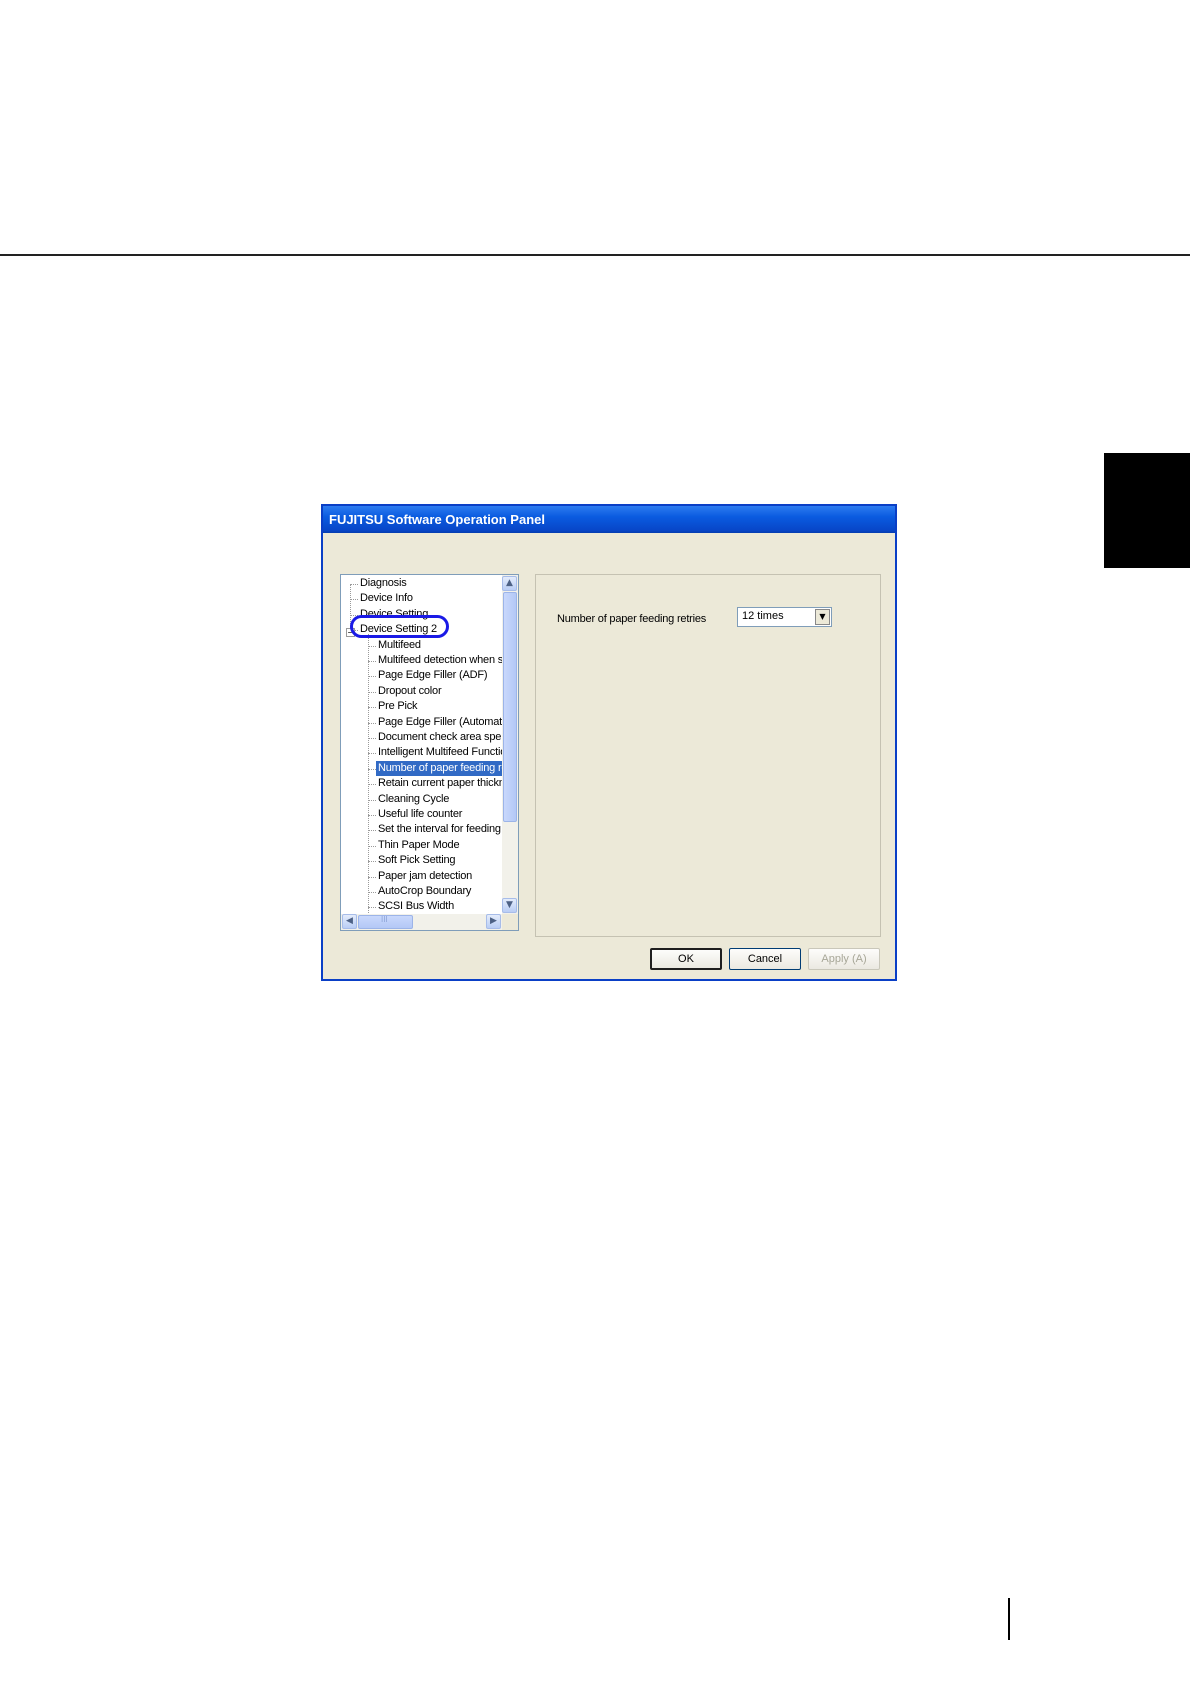  Describe the element at coordinates (410, 691) in the screenshot. I see `tree-item: Dropout color` at that location.